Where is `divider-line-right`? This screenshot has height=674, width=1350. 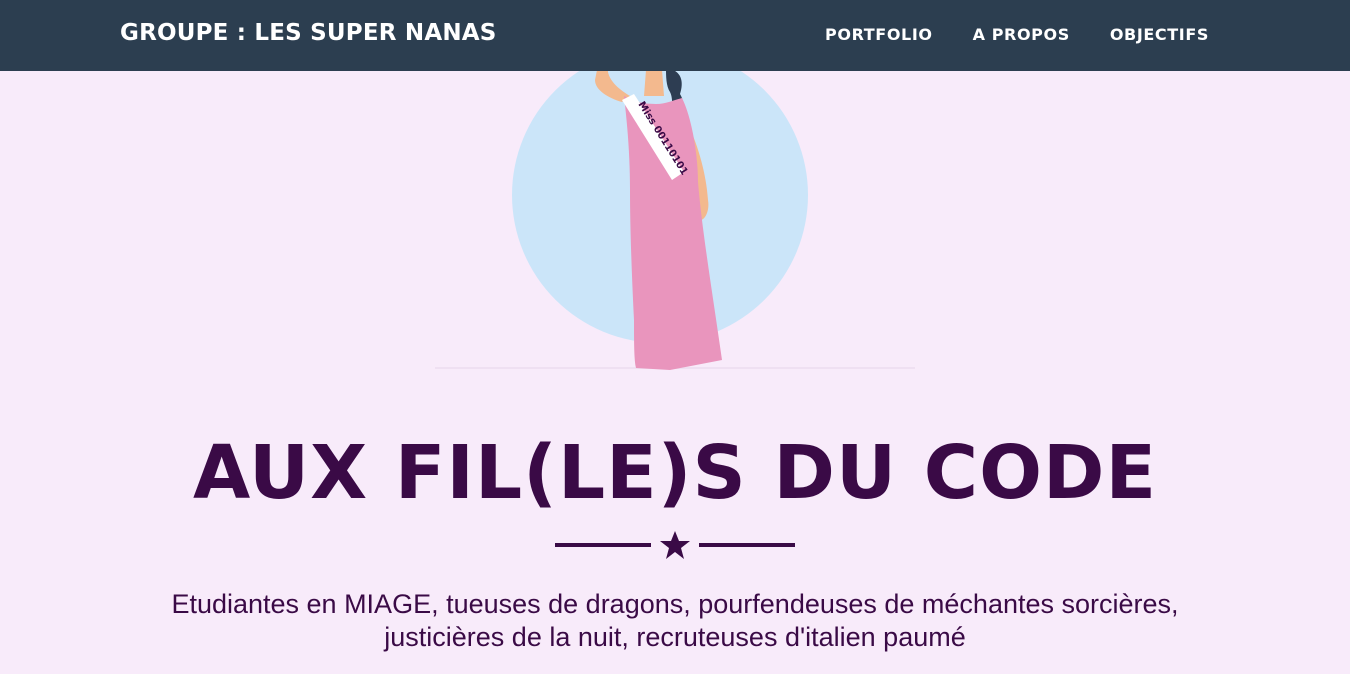 divider-line-right is located at coordinates (747, 545).